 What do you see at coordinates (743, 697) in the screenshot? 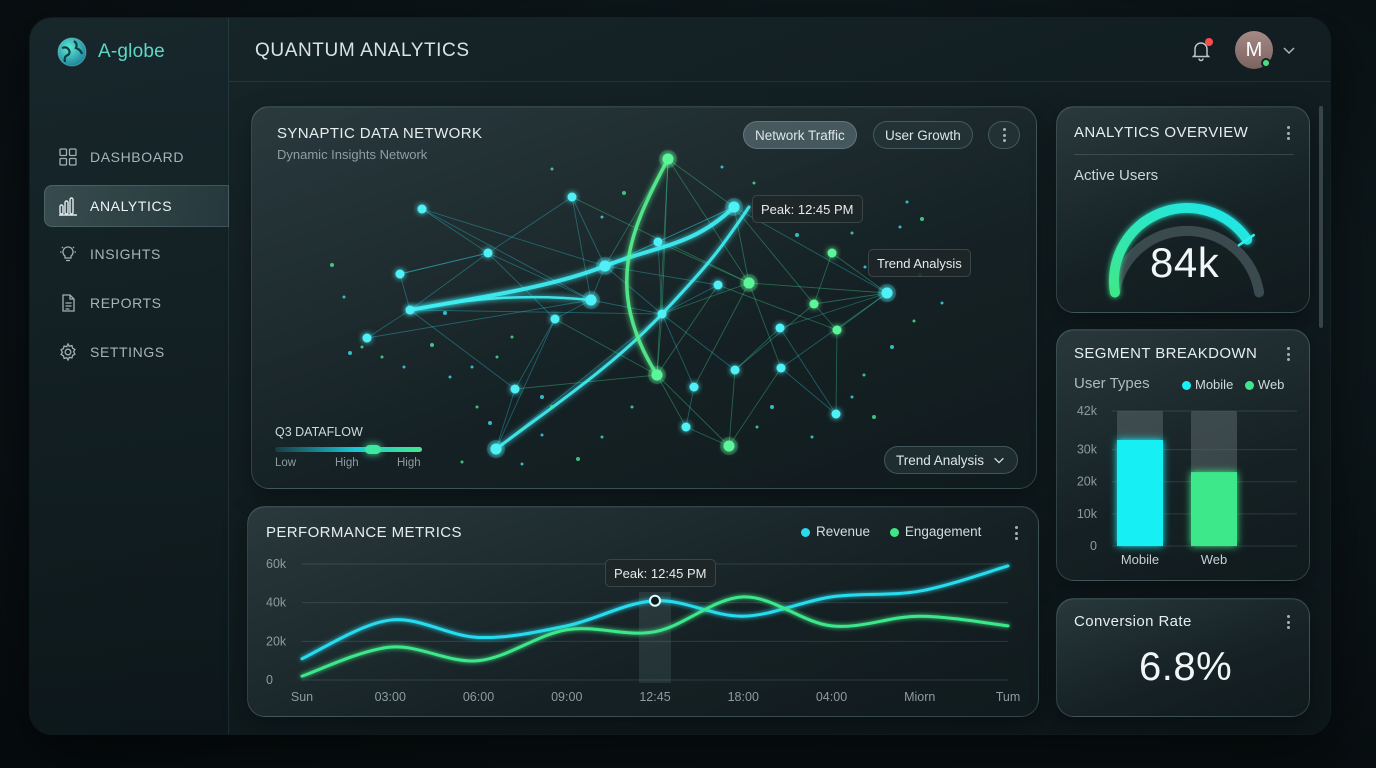
I see `performance-x-tick: 18:00` at bounding box center [743, 697].